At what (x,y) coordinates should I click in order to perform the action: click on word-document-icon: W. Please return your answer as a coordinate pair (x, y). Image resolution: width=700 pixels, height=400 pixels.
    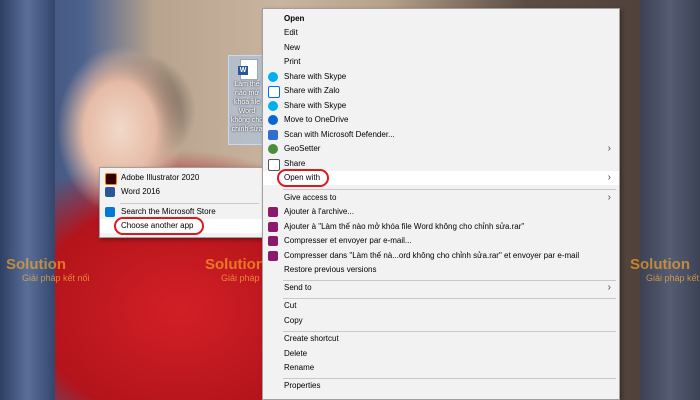
    Looking at the image, I should click on (248, 69).